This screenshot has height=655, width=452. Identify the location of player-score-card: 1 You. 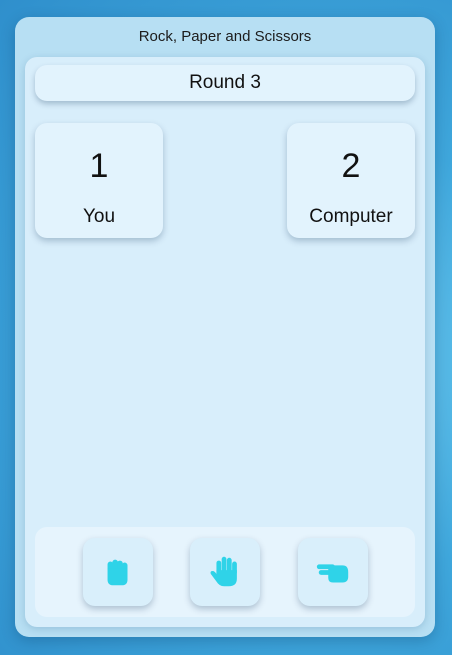
(99, 180).